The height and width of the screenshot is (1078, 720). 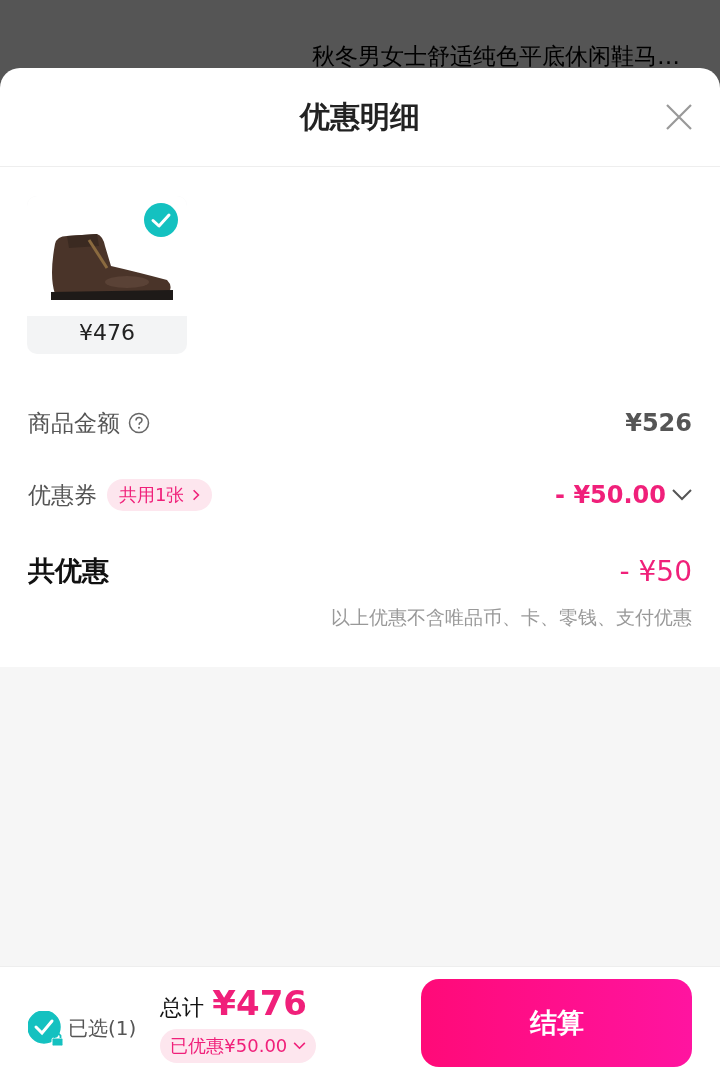 What do you see at coordinates (511, 617) in the screenshot?
I see `discount-note: 以上优惠不含唯品币、卡、零钱、支付优惠` at bounding box center [511, 617].